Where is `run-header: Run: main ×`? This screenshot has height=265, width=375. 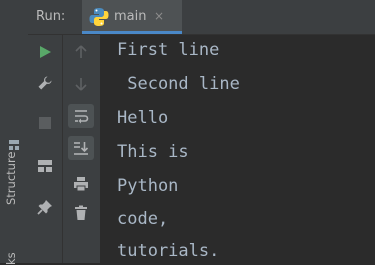 run-header: Run: main × is located at coordinates (201, 17).